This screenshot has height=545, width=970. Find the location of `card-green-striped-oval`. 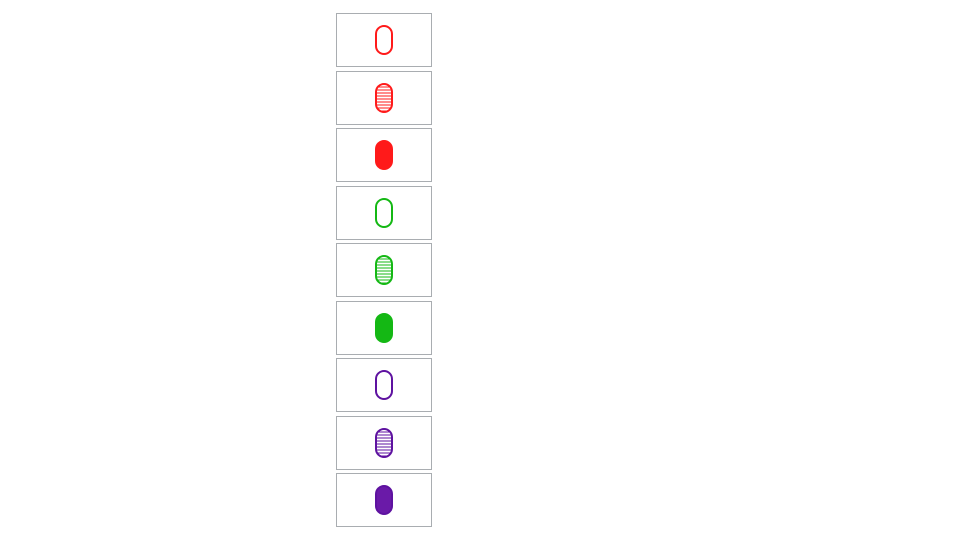

card-green-striped-oval is located at coordinates (384, 270).